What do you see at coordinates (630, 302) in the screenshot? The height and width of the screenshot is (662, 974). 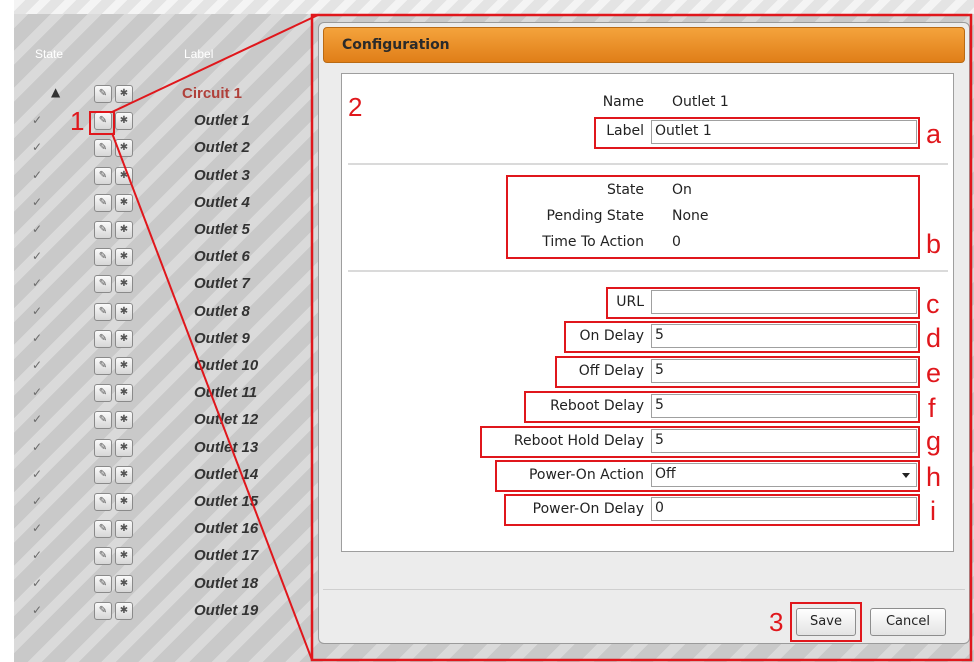 I see `url-label: URL` at bounding box center [630, 302].